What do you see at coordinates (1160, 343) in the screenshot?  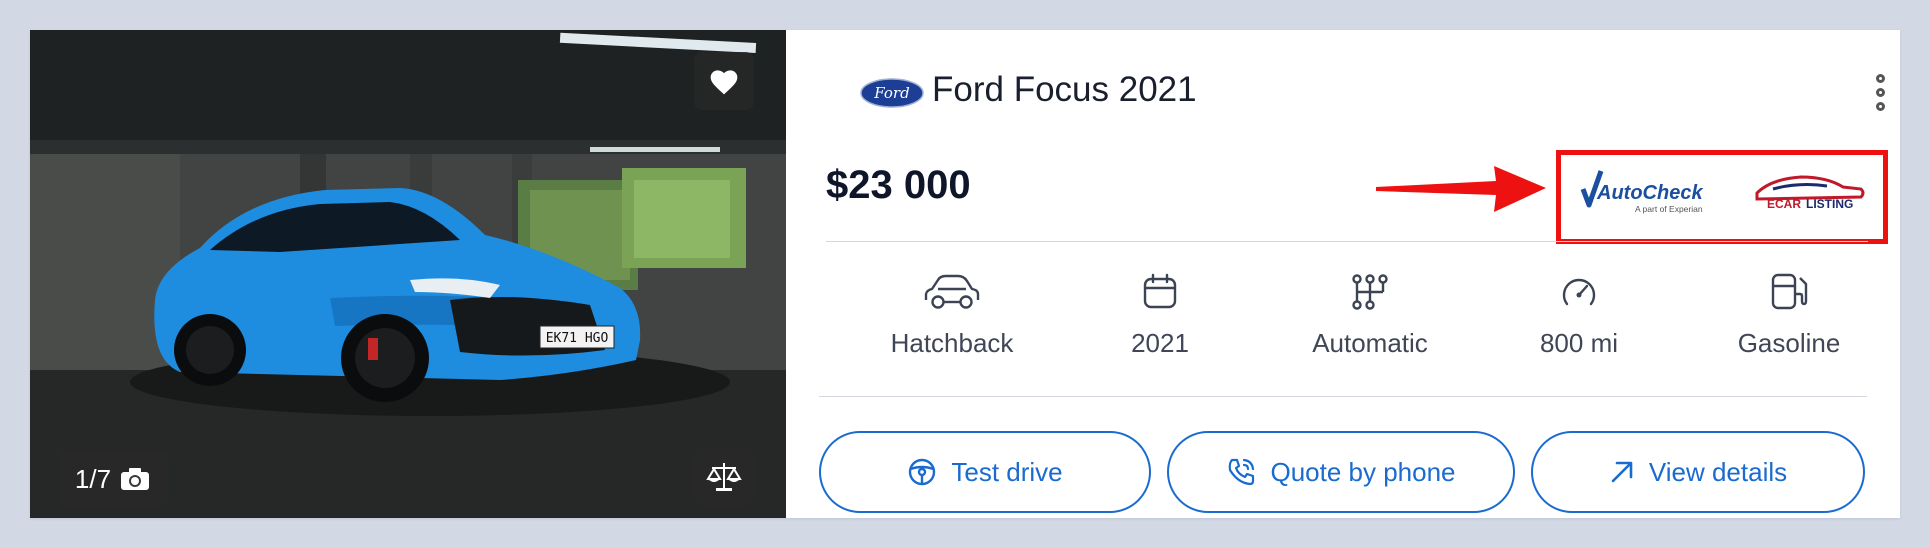 I see `spec-label: 2021` at bounding box center [1160, 343].